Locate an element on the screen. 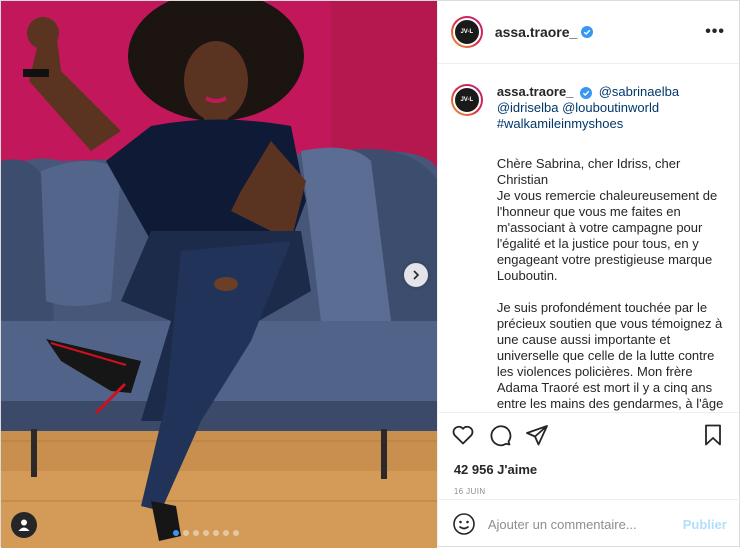  like-button is located at coordinates (463, 435).